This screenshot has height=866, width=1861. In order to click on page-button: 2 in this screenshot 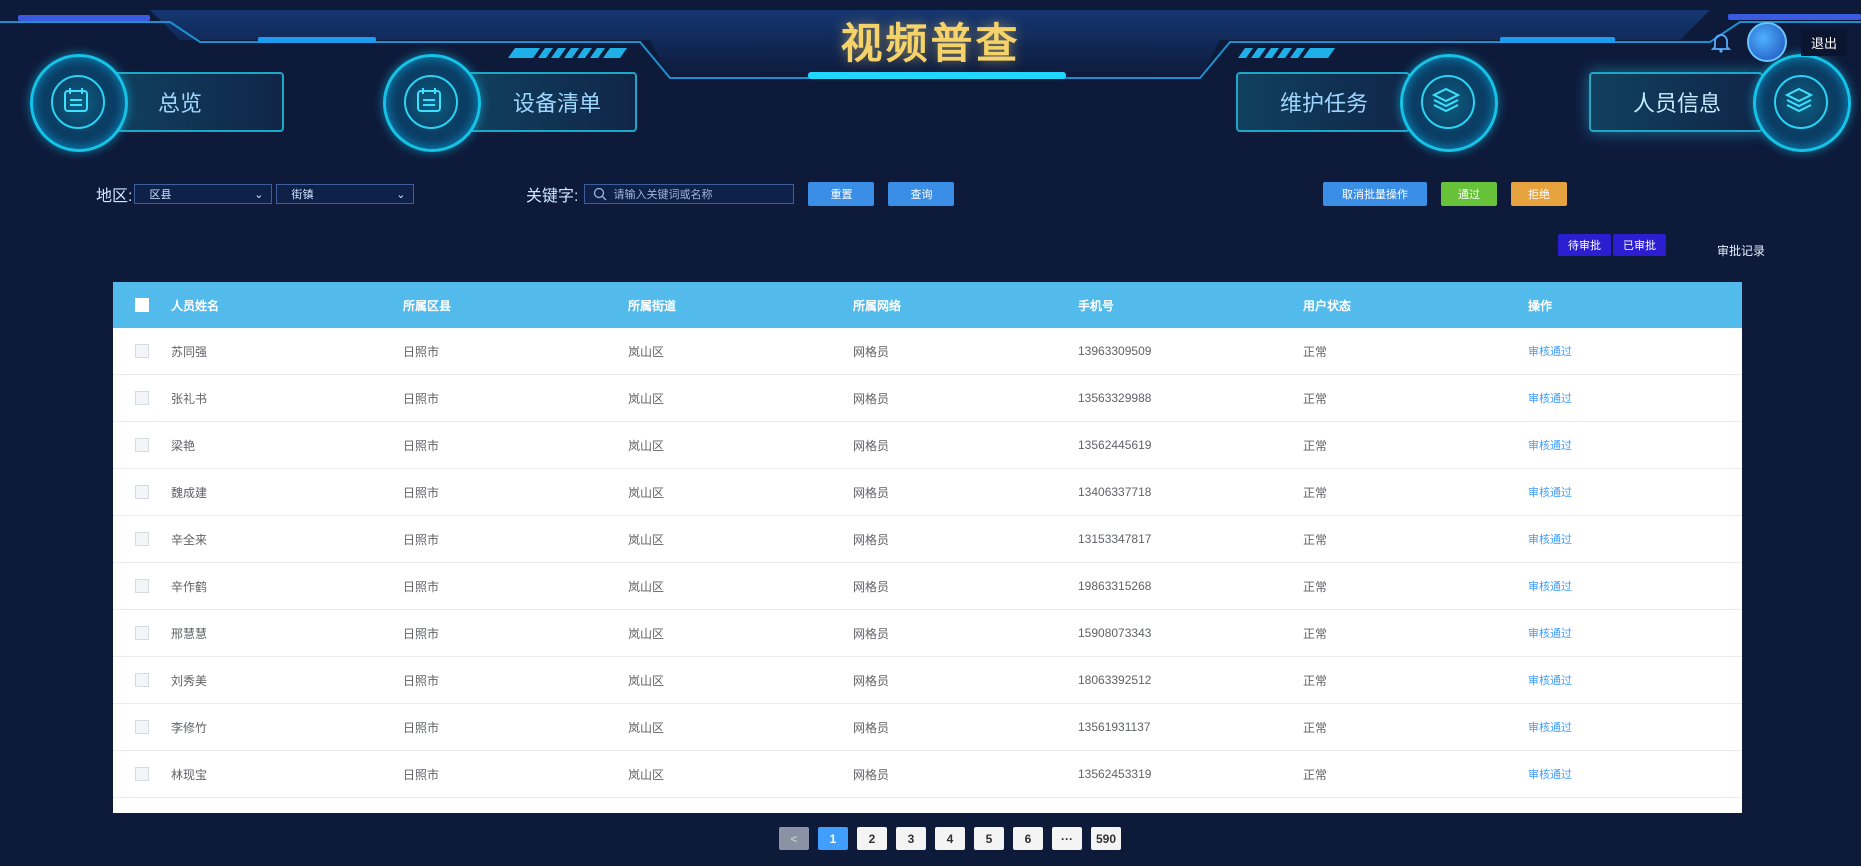, I will do `click(872, 838)`.